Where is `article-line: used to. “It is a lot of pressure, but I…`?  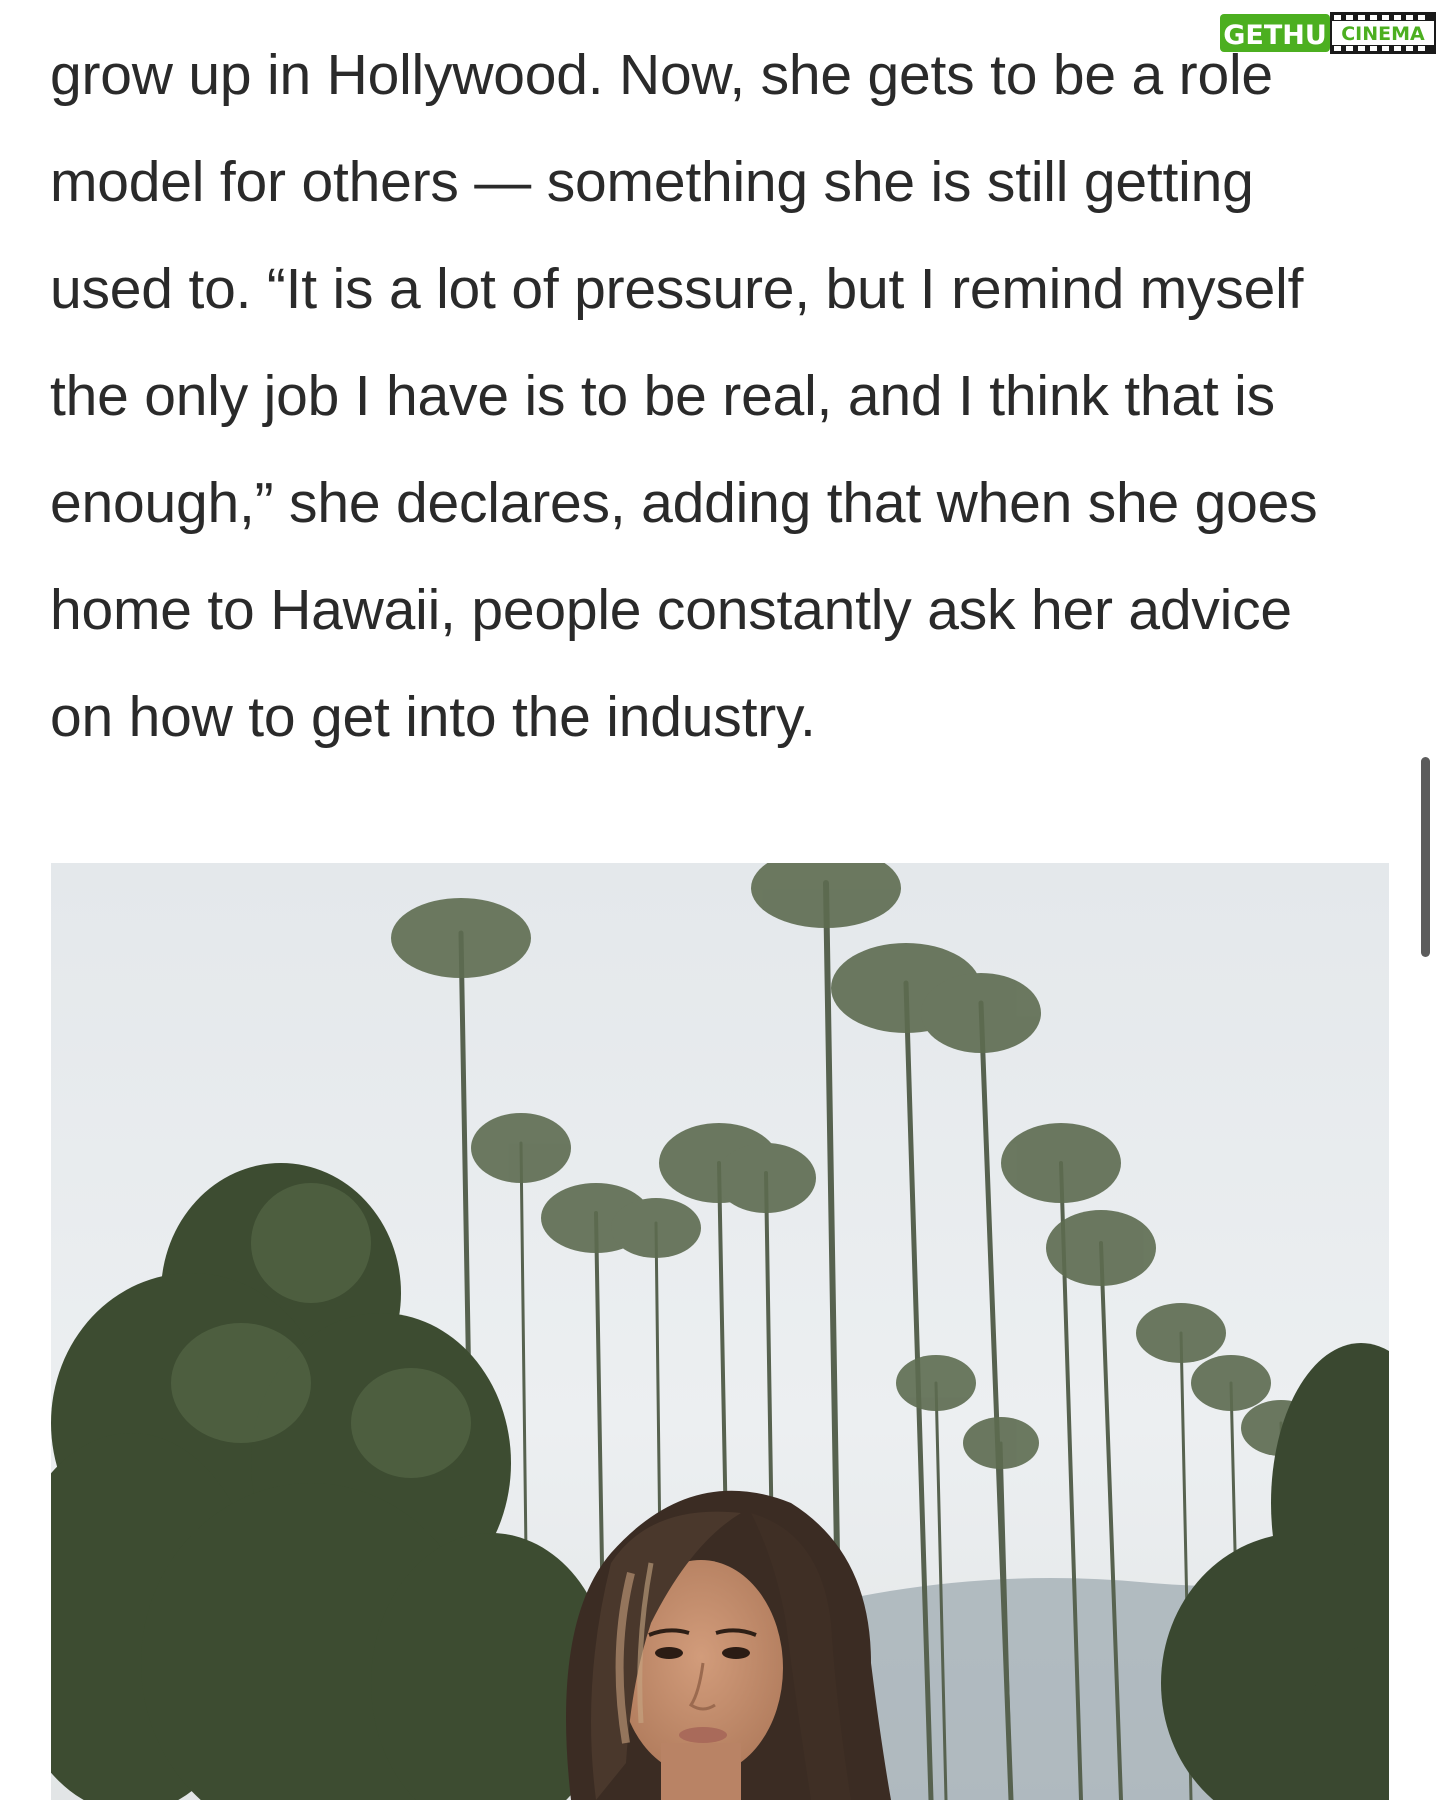
article-line: used to. “It is a lot of pressure, but I… is located at coordinates (677, 289).